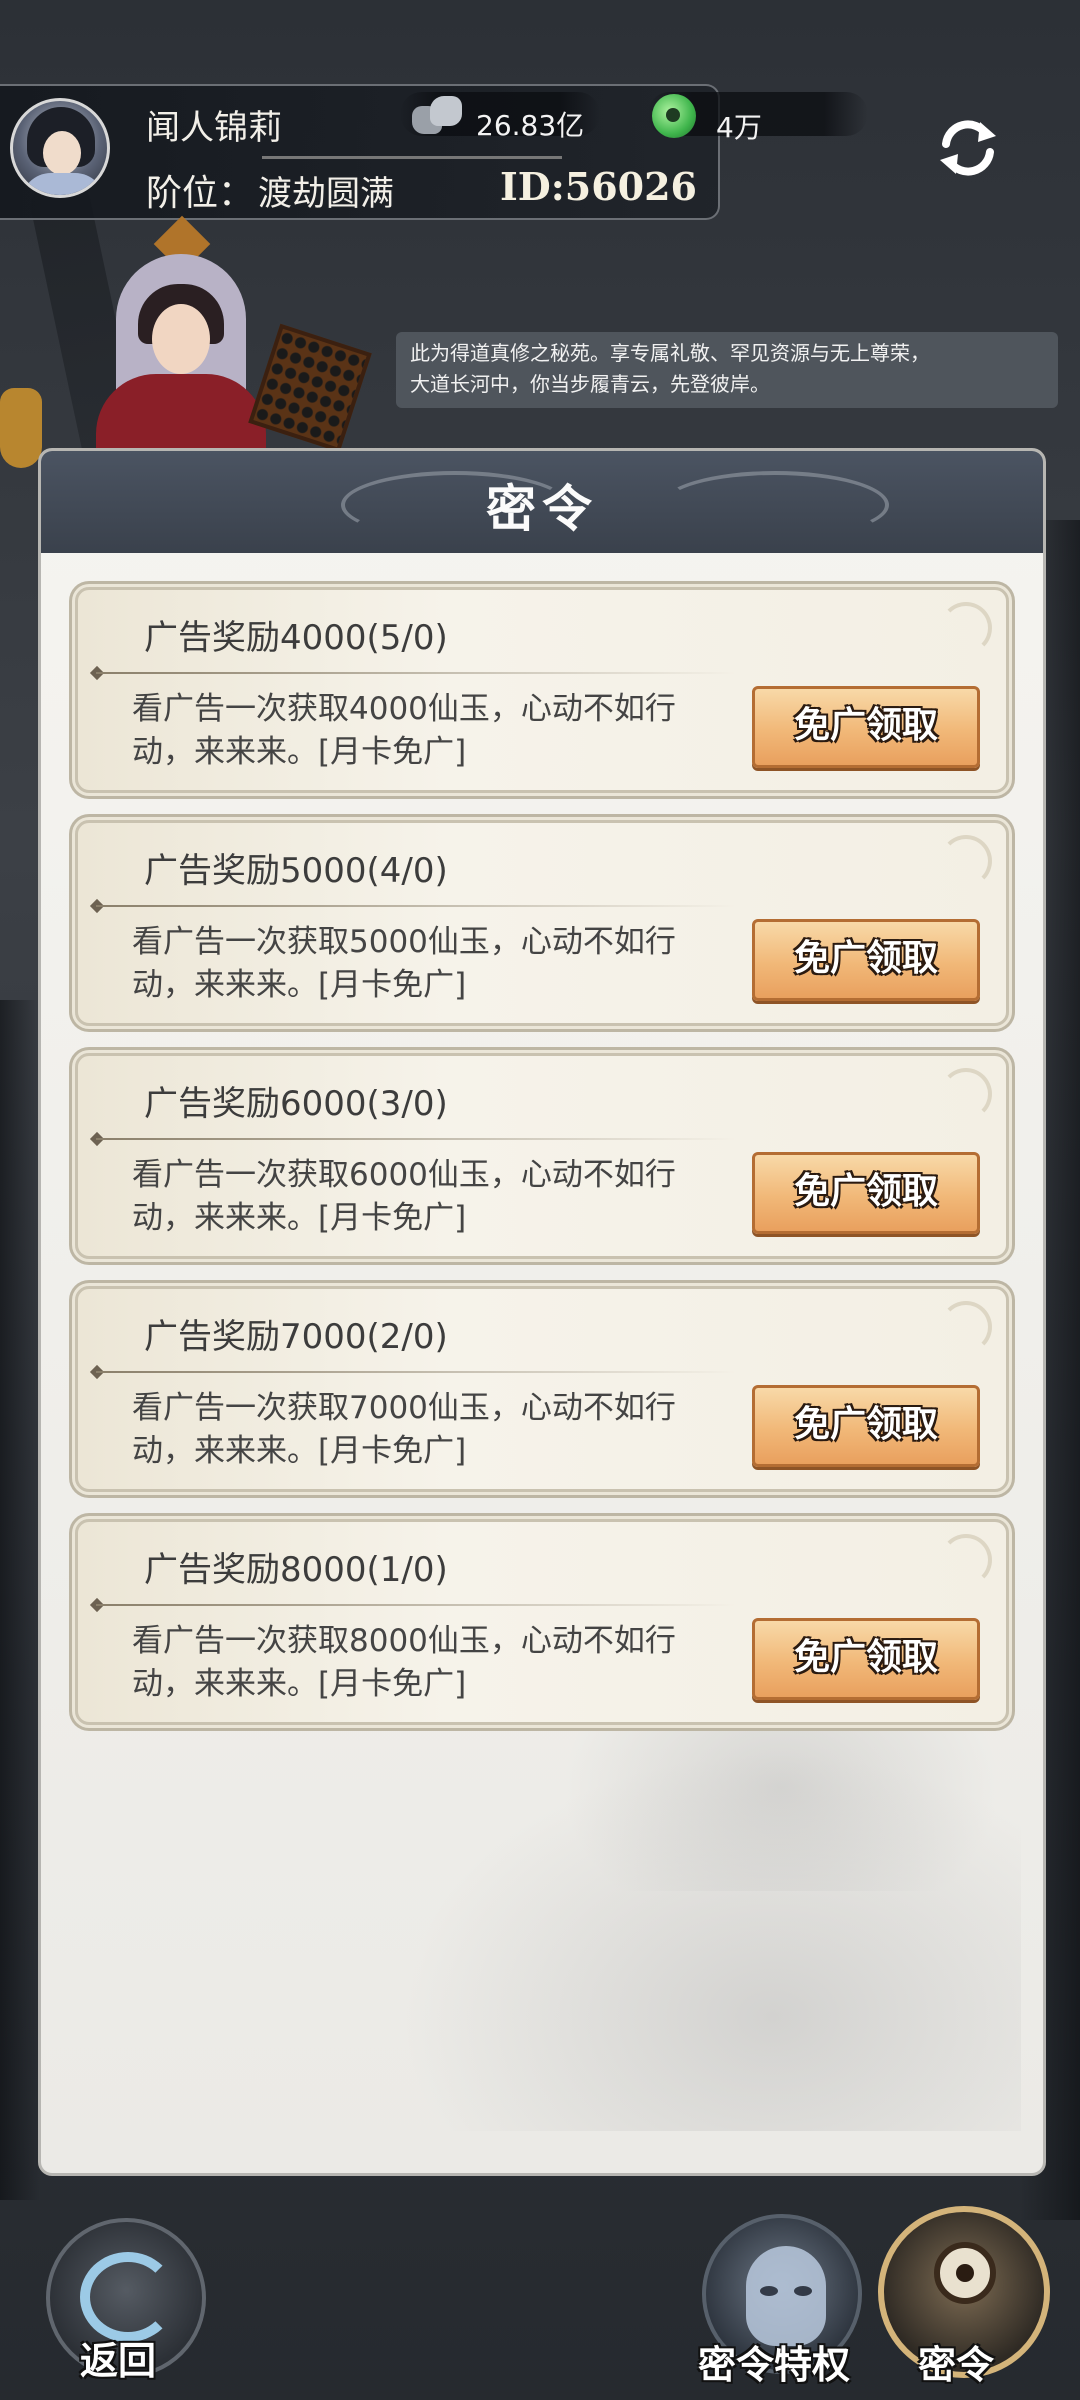  Describe the element at coordinates (968, 148) in the screenshot. I see `refresh-icon` at that location.